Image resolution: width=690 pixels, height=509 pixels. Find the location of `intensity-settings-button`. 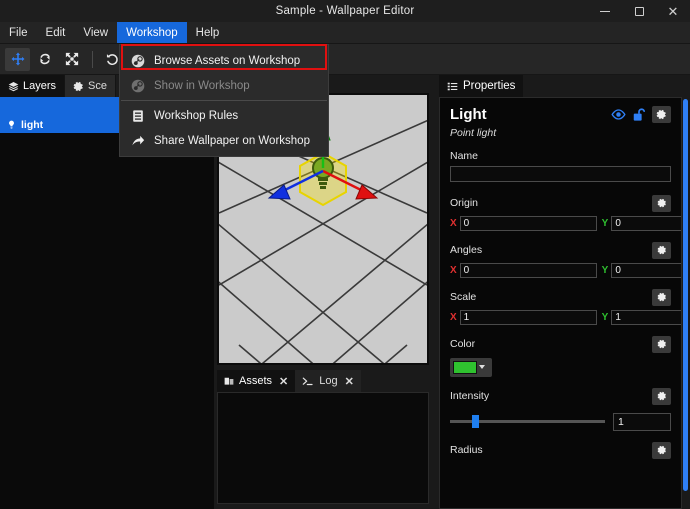

intensity-settings-button is located at coordinates (661, 396).